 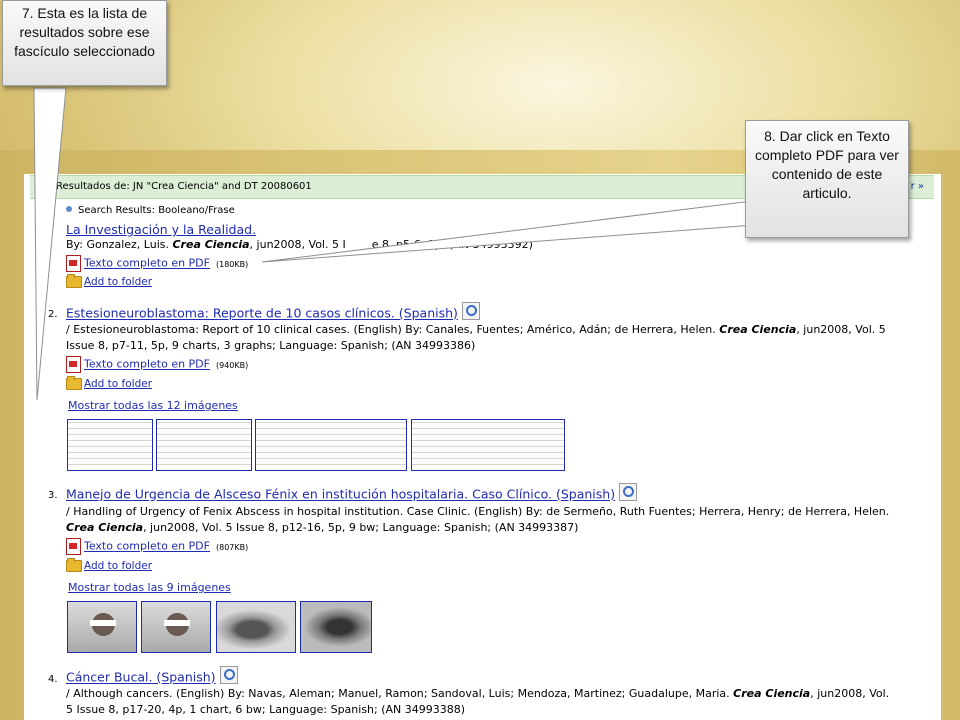 What do you see at coordinates (156, 210) in the screenshot?
I see `search-mode-text: Search Results: Booleano/Frase` at bounding box center [156, 210].